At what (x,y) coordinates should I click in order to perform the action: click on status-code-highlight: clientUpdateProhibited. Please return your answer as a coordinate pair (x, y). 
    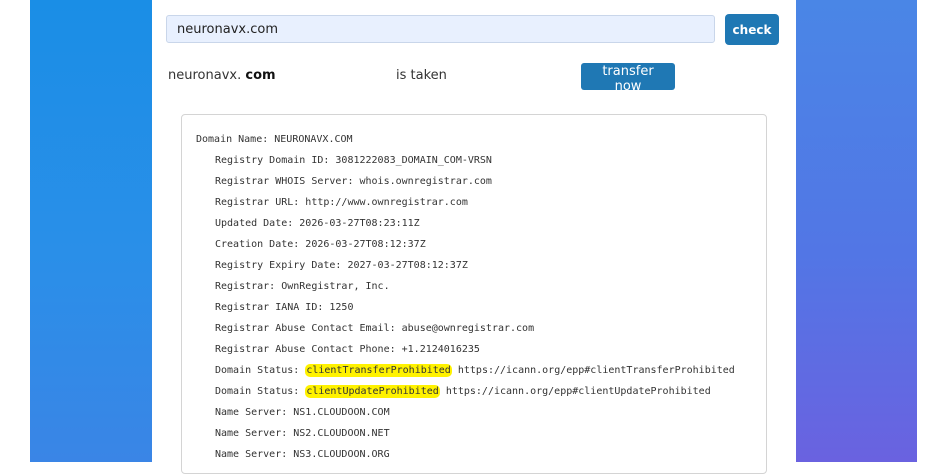
    Looking at the image, I should click on (372, 391).